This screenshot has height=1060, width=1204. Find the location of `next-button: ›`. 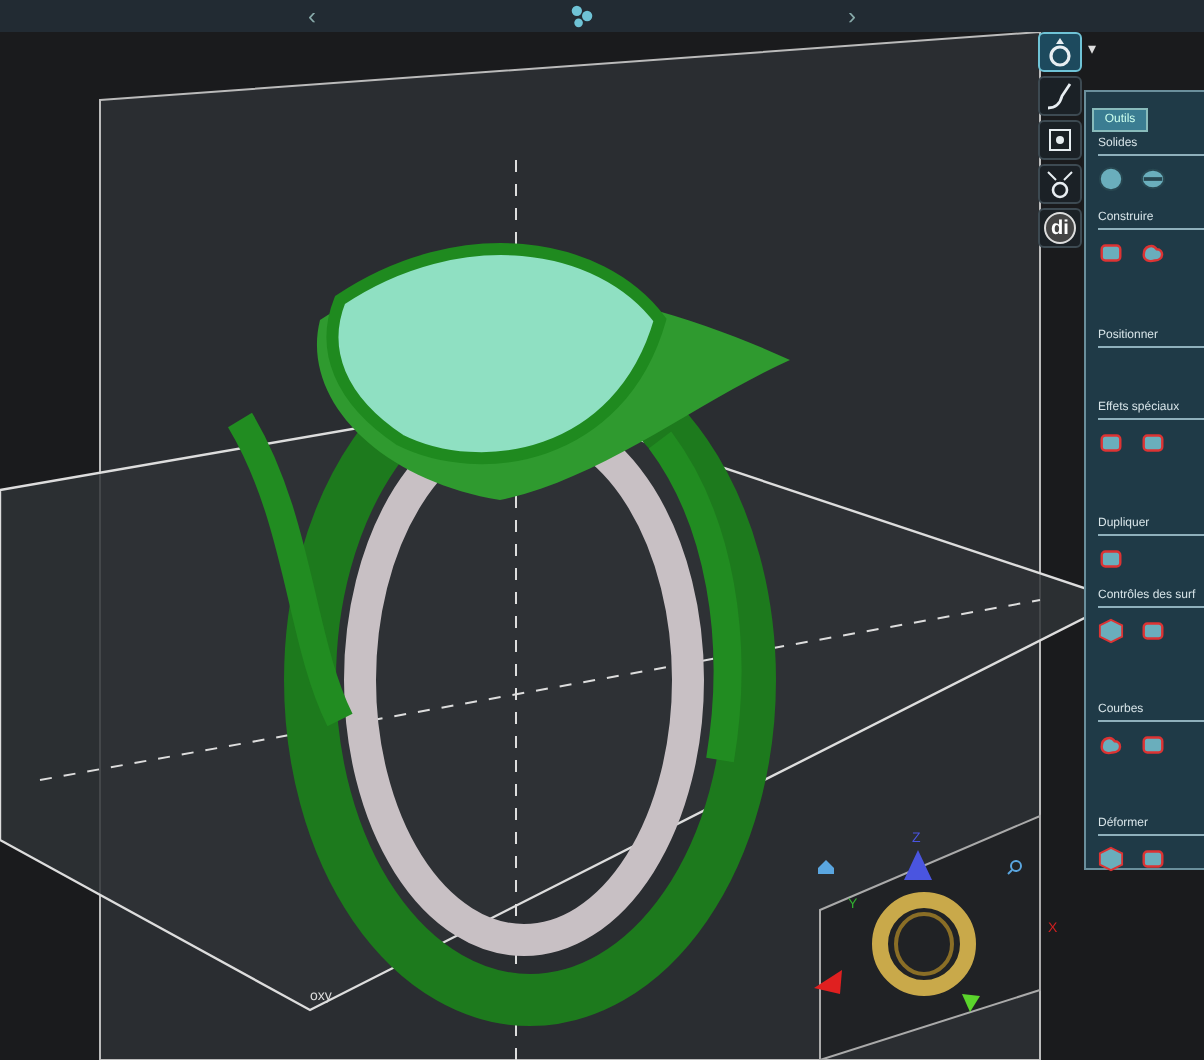

next-button: › is located at coordinates (852, 16).